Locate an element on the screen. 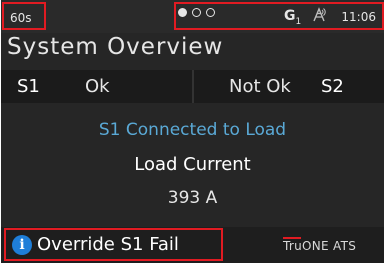 This screenshot has width=386, height=265. status-bar: 60s G1 11:06 is located at coordinates (192, 16).